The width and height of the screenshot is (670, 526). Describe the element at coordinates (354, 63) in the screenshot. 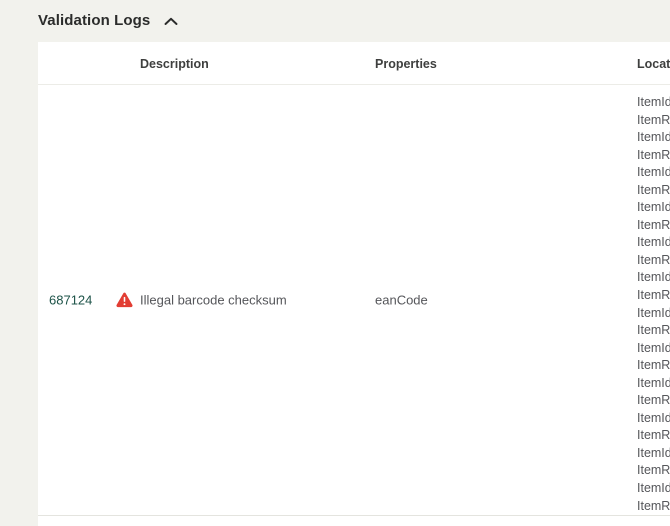

I see `table-header-row: Description Properties Location` at that location.